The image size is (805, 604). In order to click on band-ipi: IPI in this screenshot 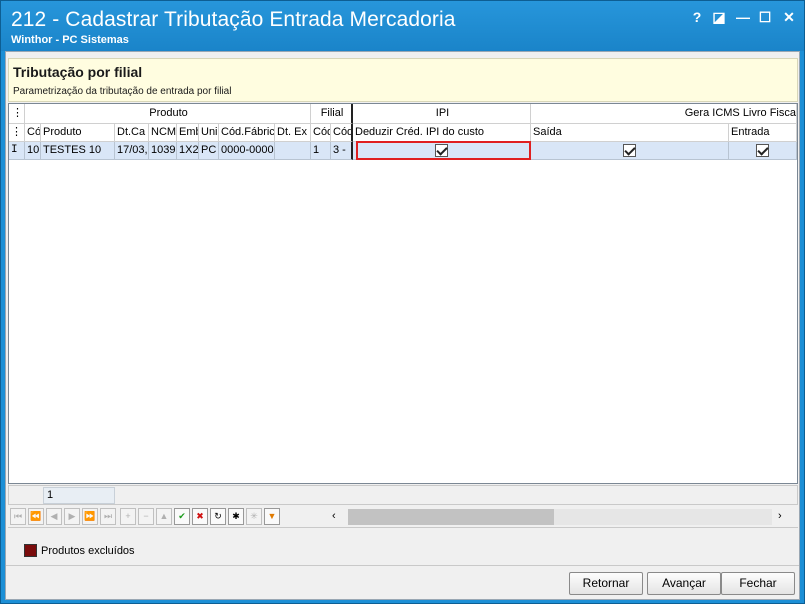, I will do `click(442, 114)`.